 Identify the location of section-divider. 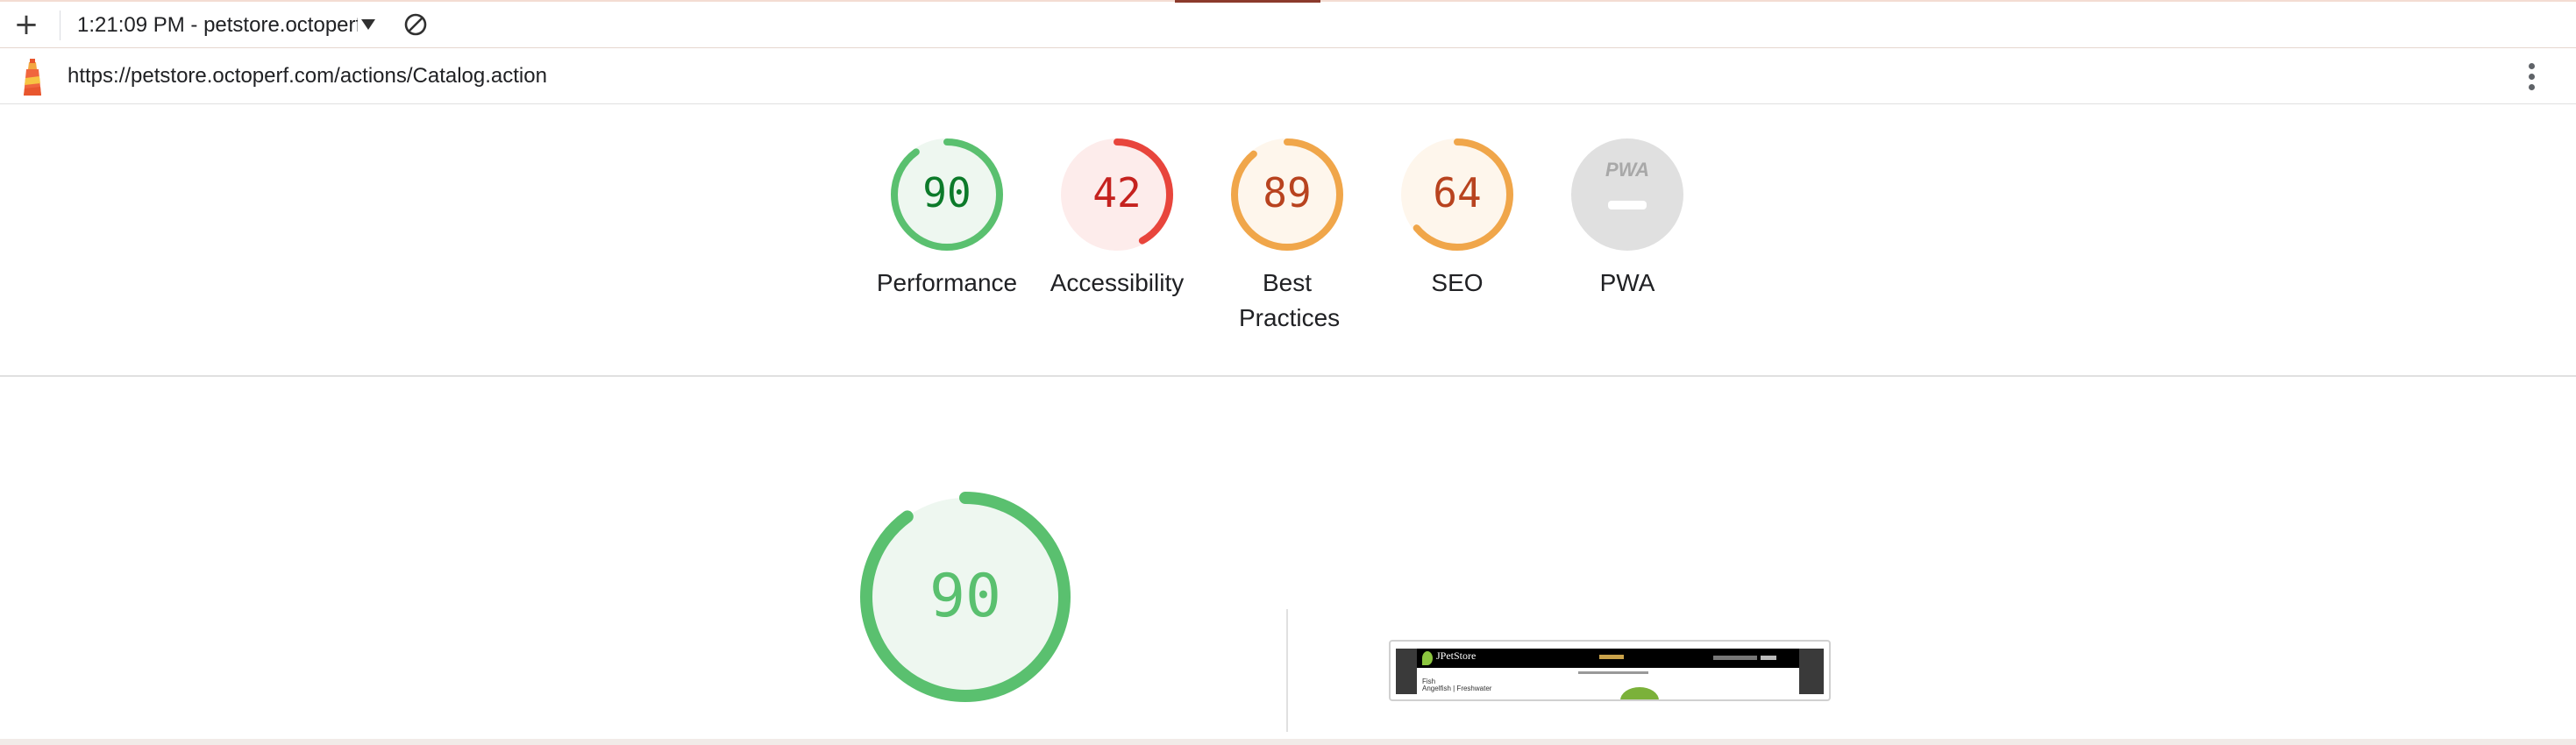
(1288, 376).